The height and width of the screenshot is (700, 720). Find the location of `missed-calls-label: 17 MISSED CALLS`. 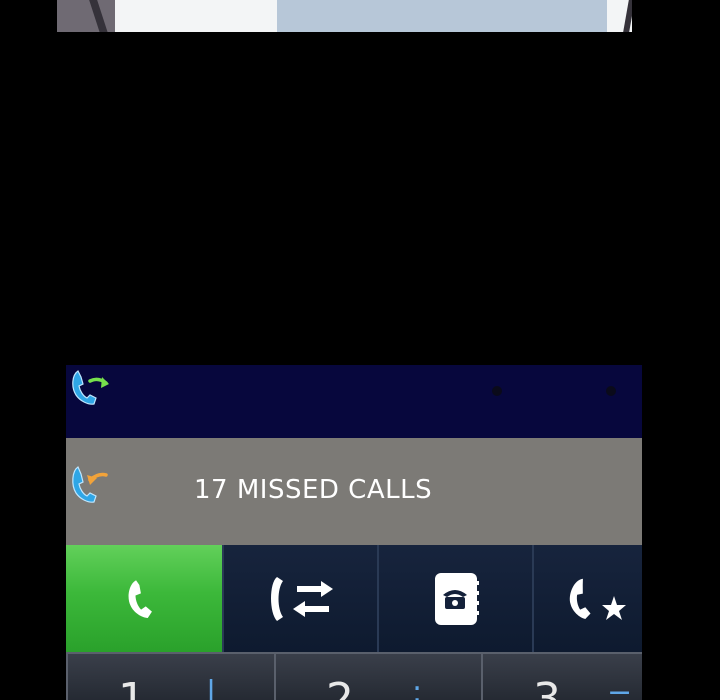

missed-calls-label: 17 MISSED CALLS is located at coordinates (313, 490).